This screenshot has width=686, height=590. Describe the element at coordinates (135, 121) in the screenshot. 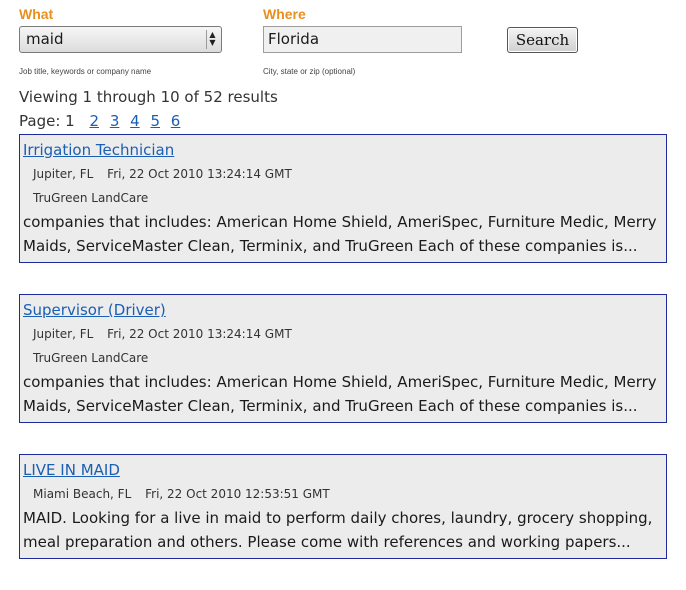

I see `page-link-4: 4` at that location.